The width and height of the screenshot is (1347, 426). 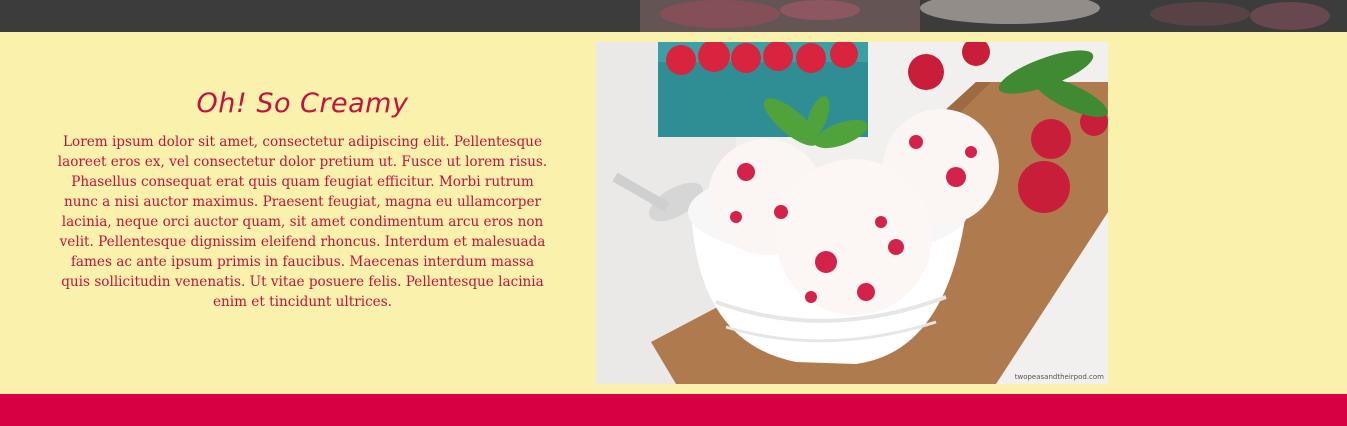 What do you see at coordinates (1059, 377) in the screenshot?
I see `photo-credit: twopeasandtheirpod.com` at bounding box center [1059, 377].